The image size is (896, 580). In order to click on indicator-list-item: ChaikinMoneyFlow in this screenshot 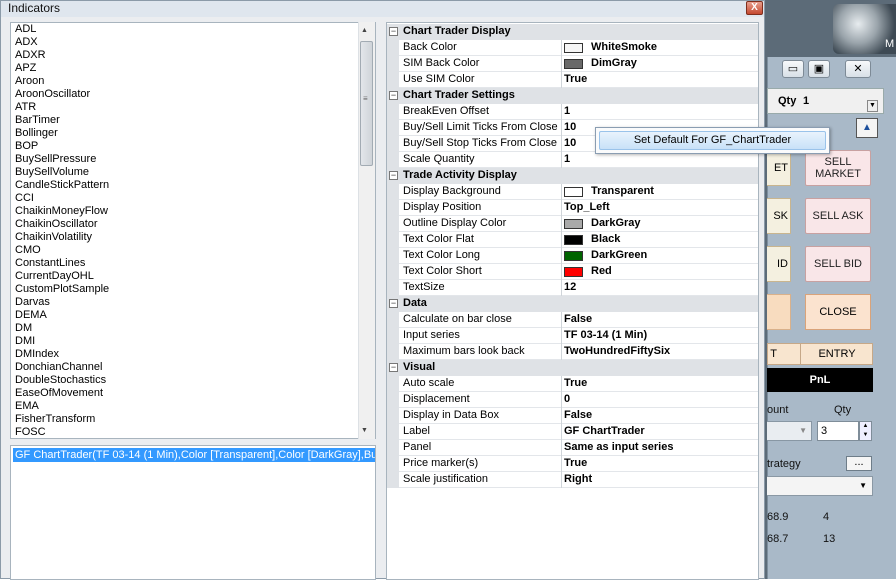, I will do `click(193, 211)`.